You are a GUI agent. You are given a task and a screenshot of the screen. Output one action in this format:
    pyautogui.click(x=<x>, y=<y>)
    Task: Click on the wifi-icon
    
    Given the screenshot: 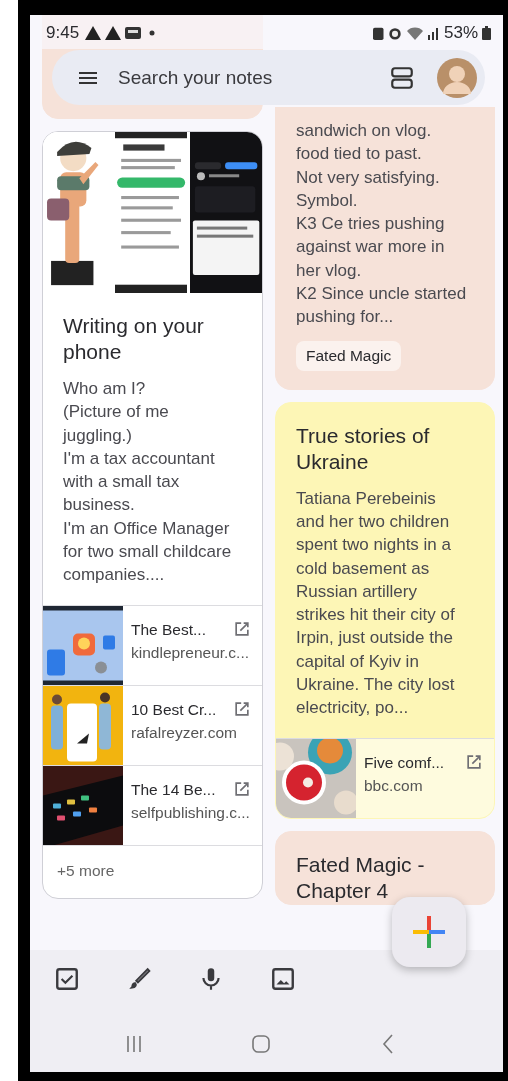 What is the action you would take?
    pyautogui.click(x=414, y=33)
    